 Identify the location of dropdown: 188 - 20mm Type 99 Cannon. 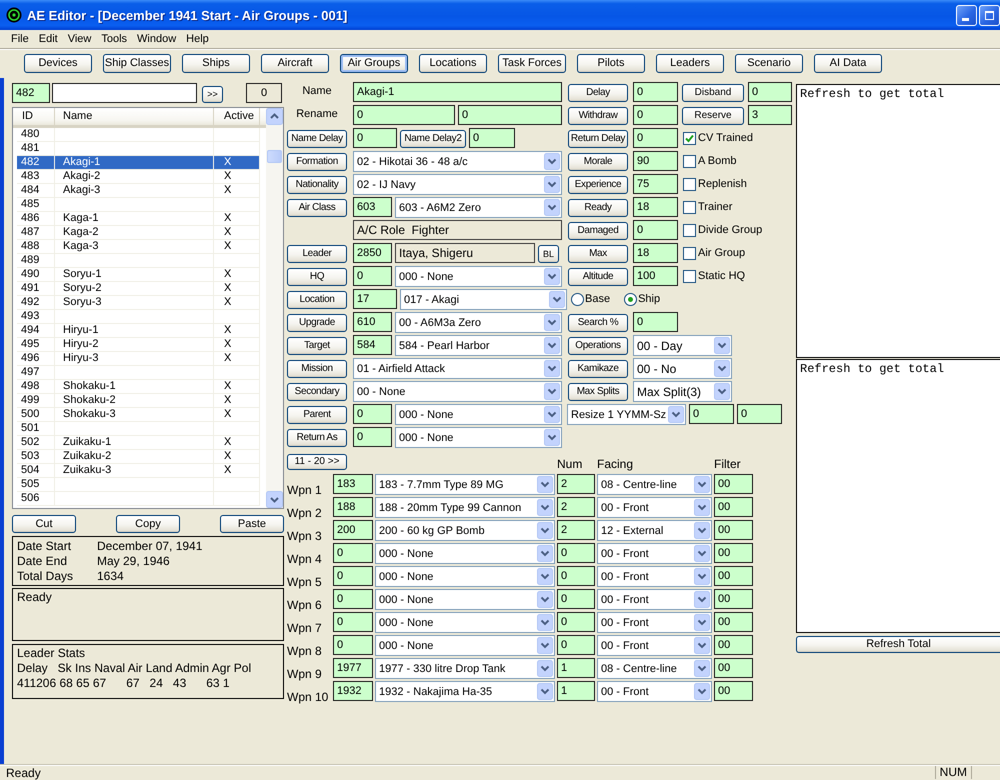
(465, 507).